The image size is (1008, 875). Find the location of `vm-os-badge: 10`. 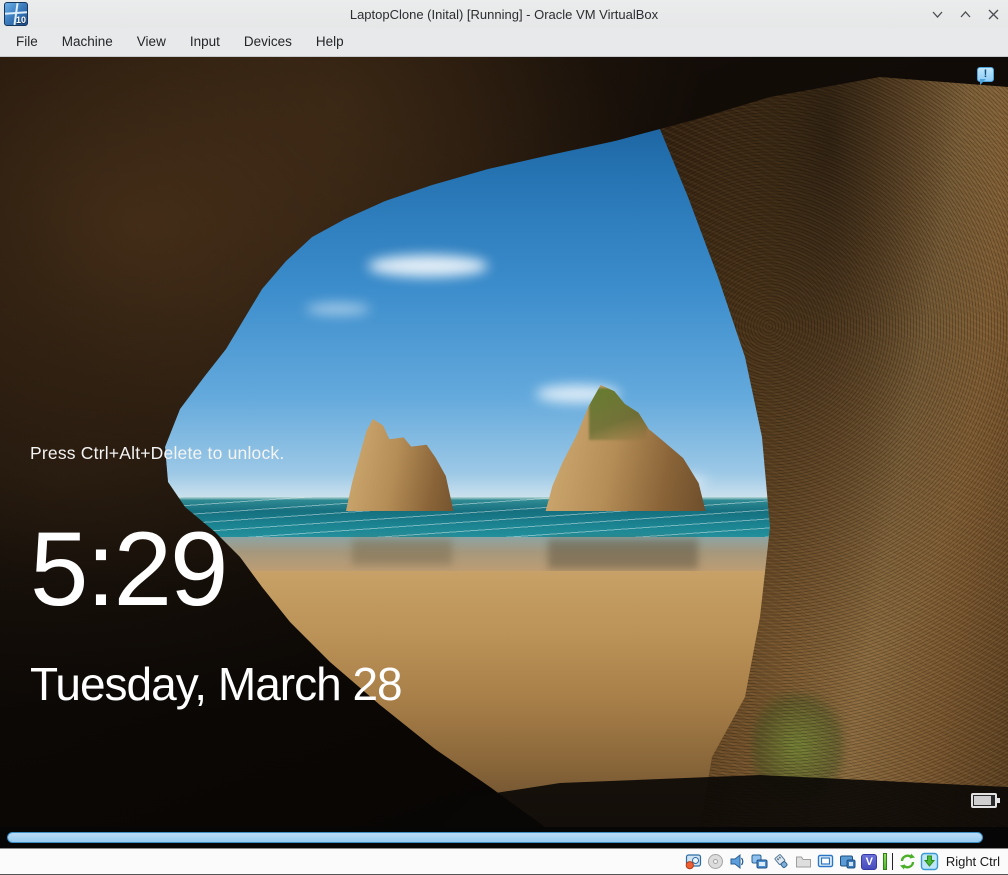

vm-os-badge: 10 is located at coordinates (20, 20).